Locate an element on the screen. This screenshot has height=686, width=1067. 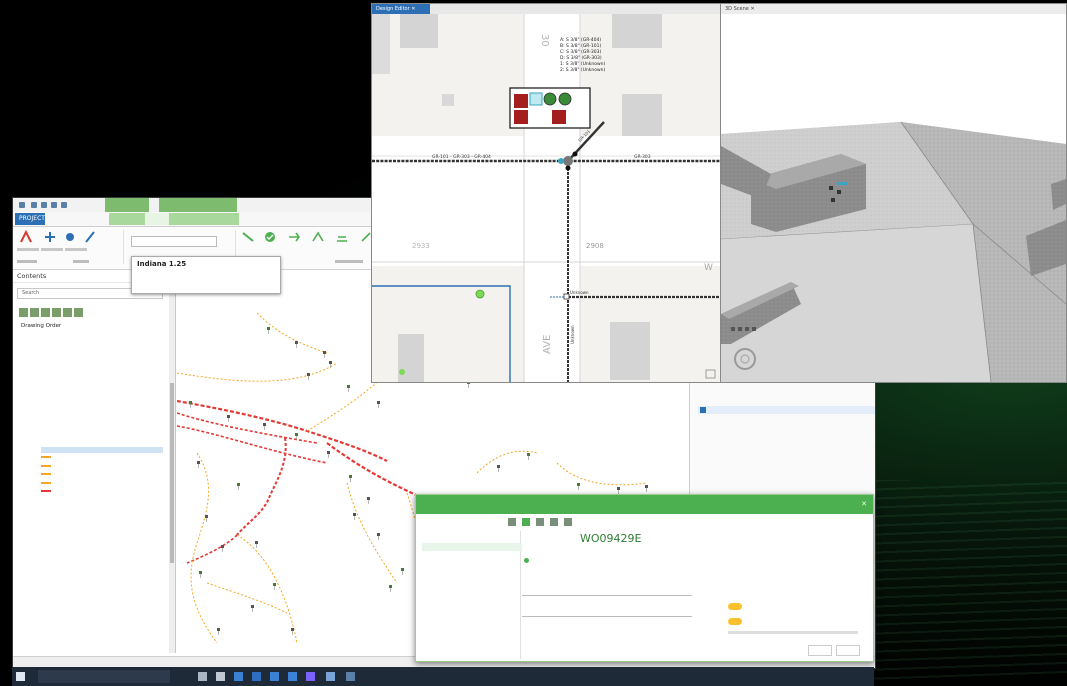
arcgis-pro-taskbar-icon is located at coordinates (330, 676).